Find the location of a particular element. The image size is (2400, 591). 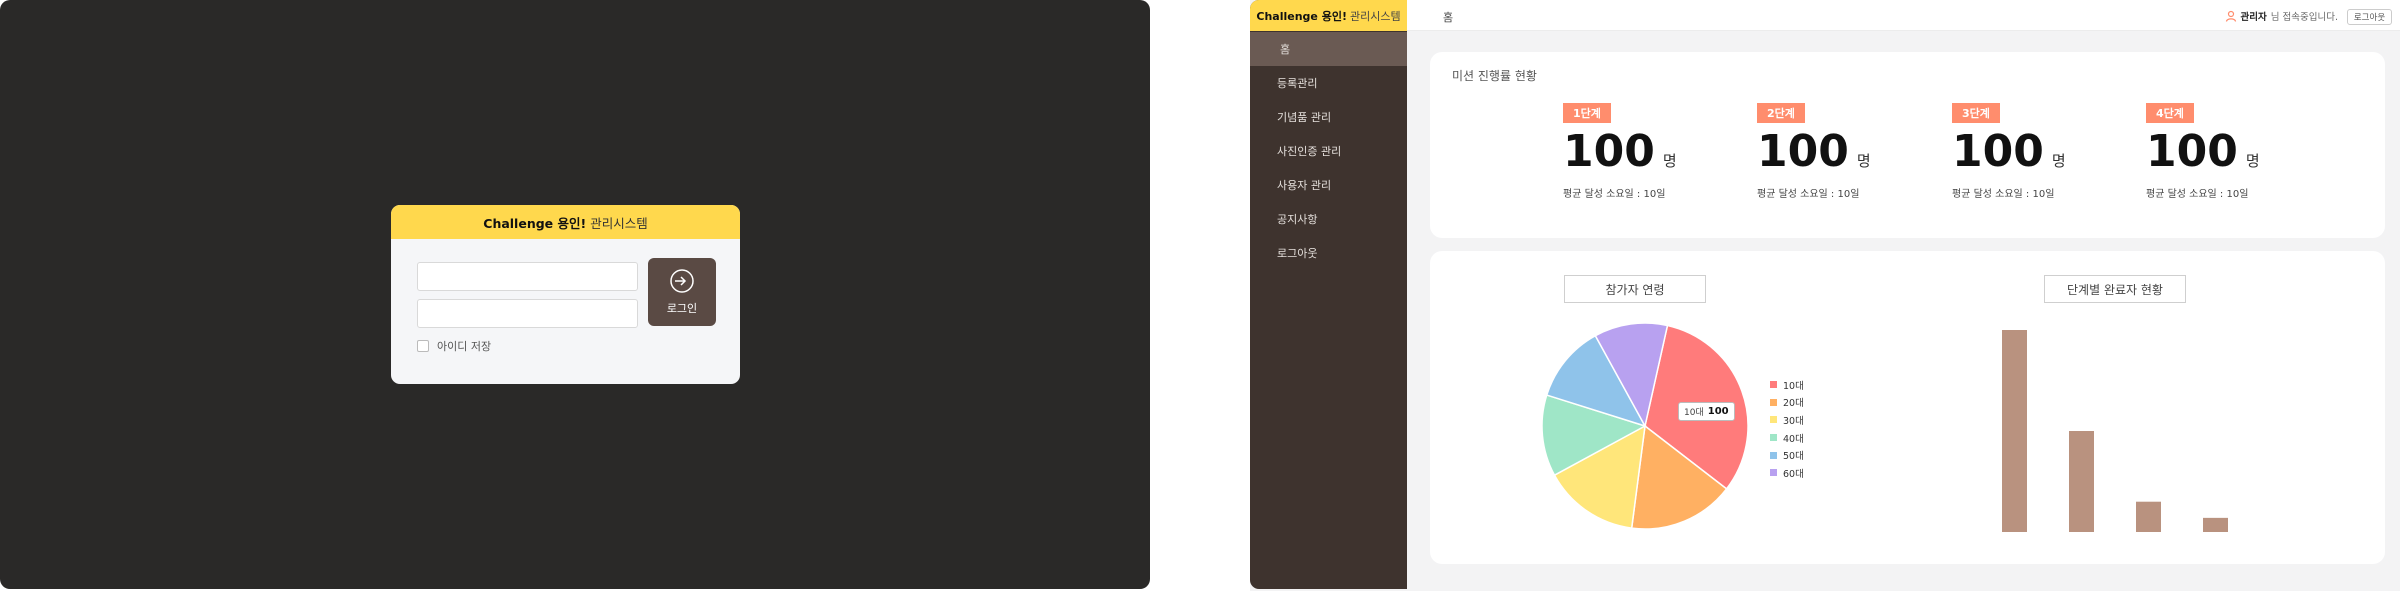

breadcrumb: 홈 is located at coordinates (1448, 17).